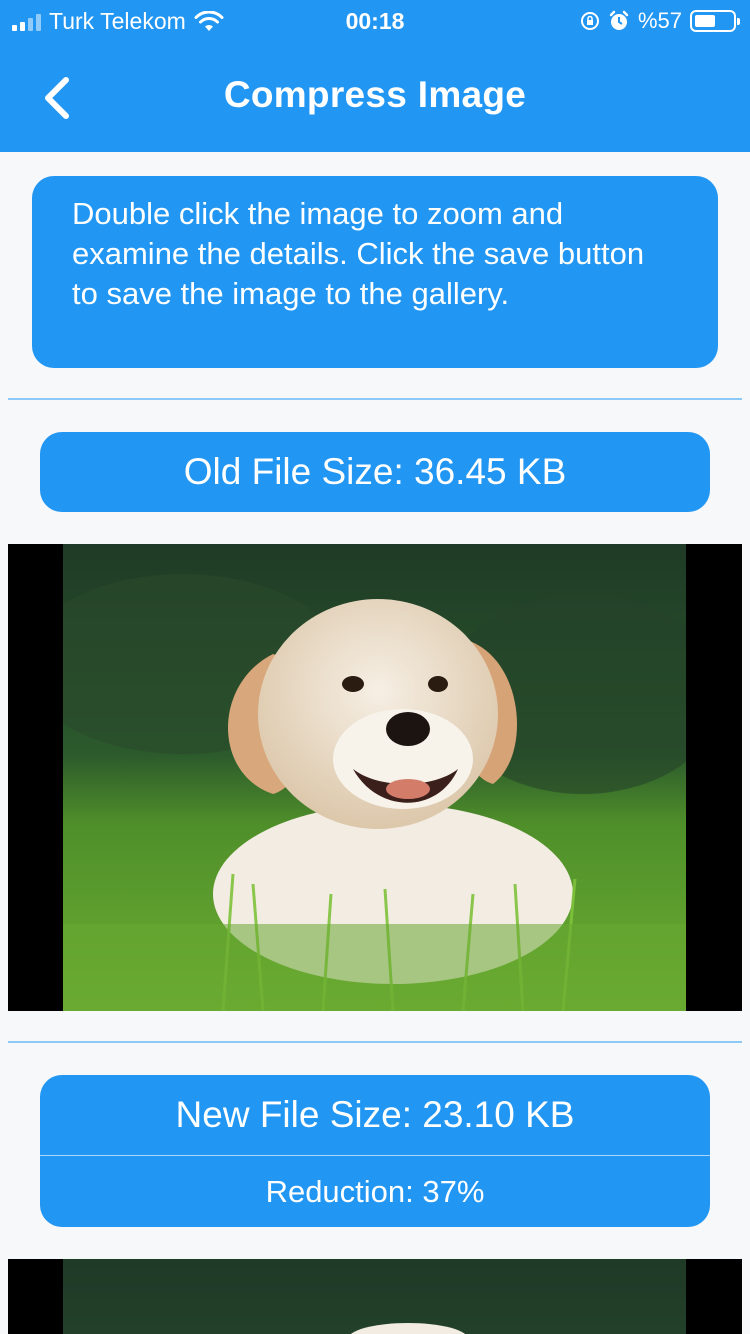  I want to click on navigation-bar: Compress Image, so click(375, 96).